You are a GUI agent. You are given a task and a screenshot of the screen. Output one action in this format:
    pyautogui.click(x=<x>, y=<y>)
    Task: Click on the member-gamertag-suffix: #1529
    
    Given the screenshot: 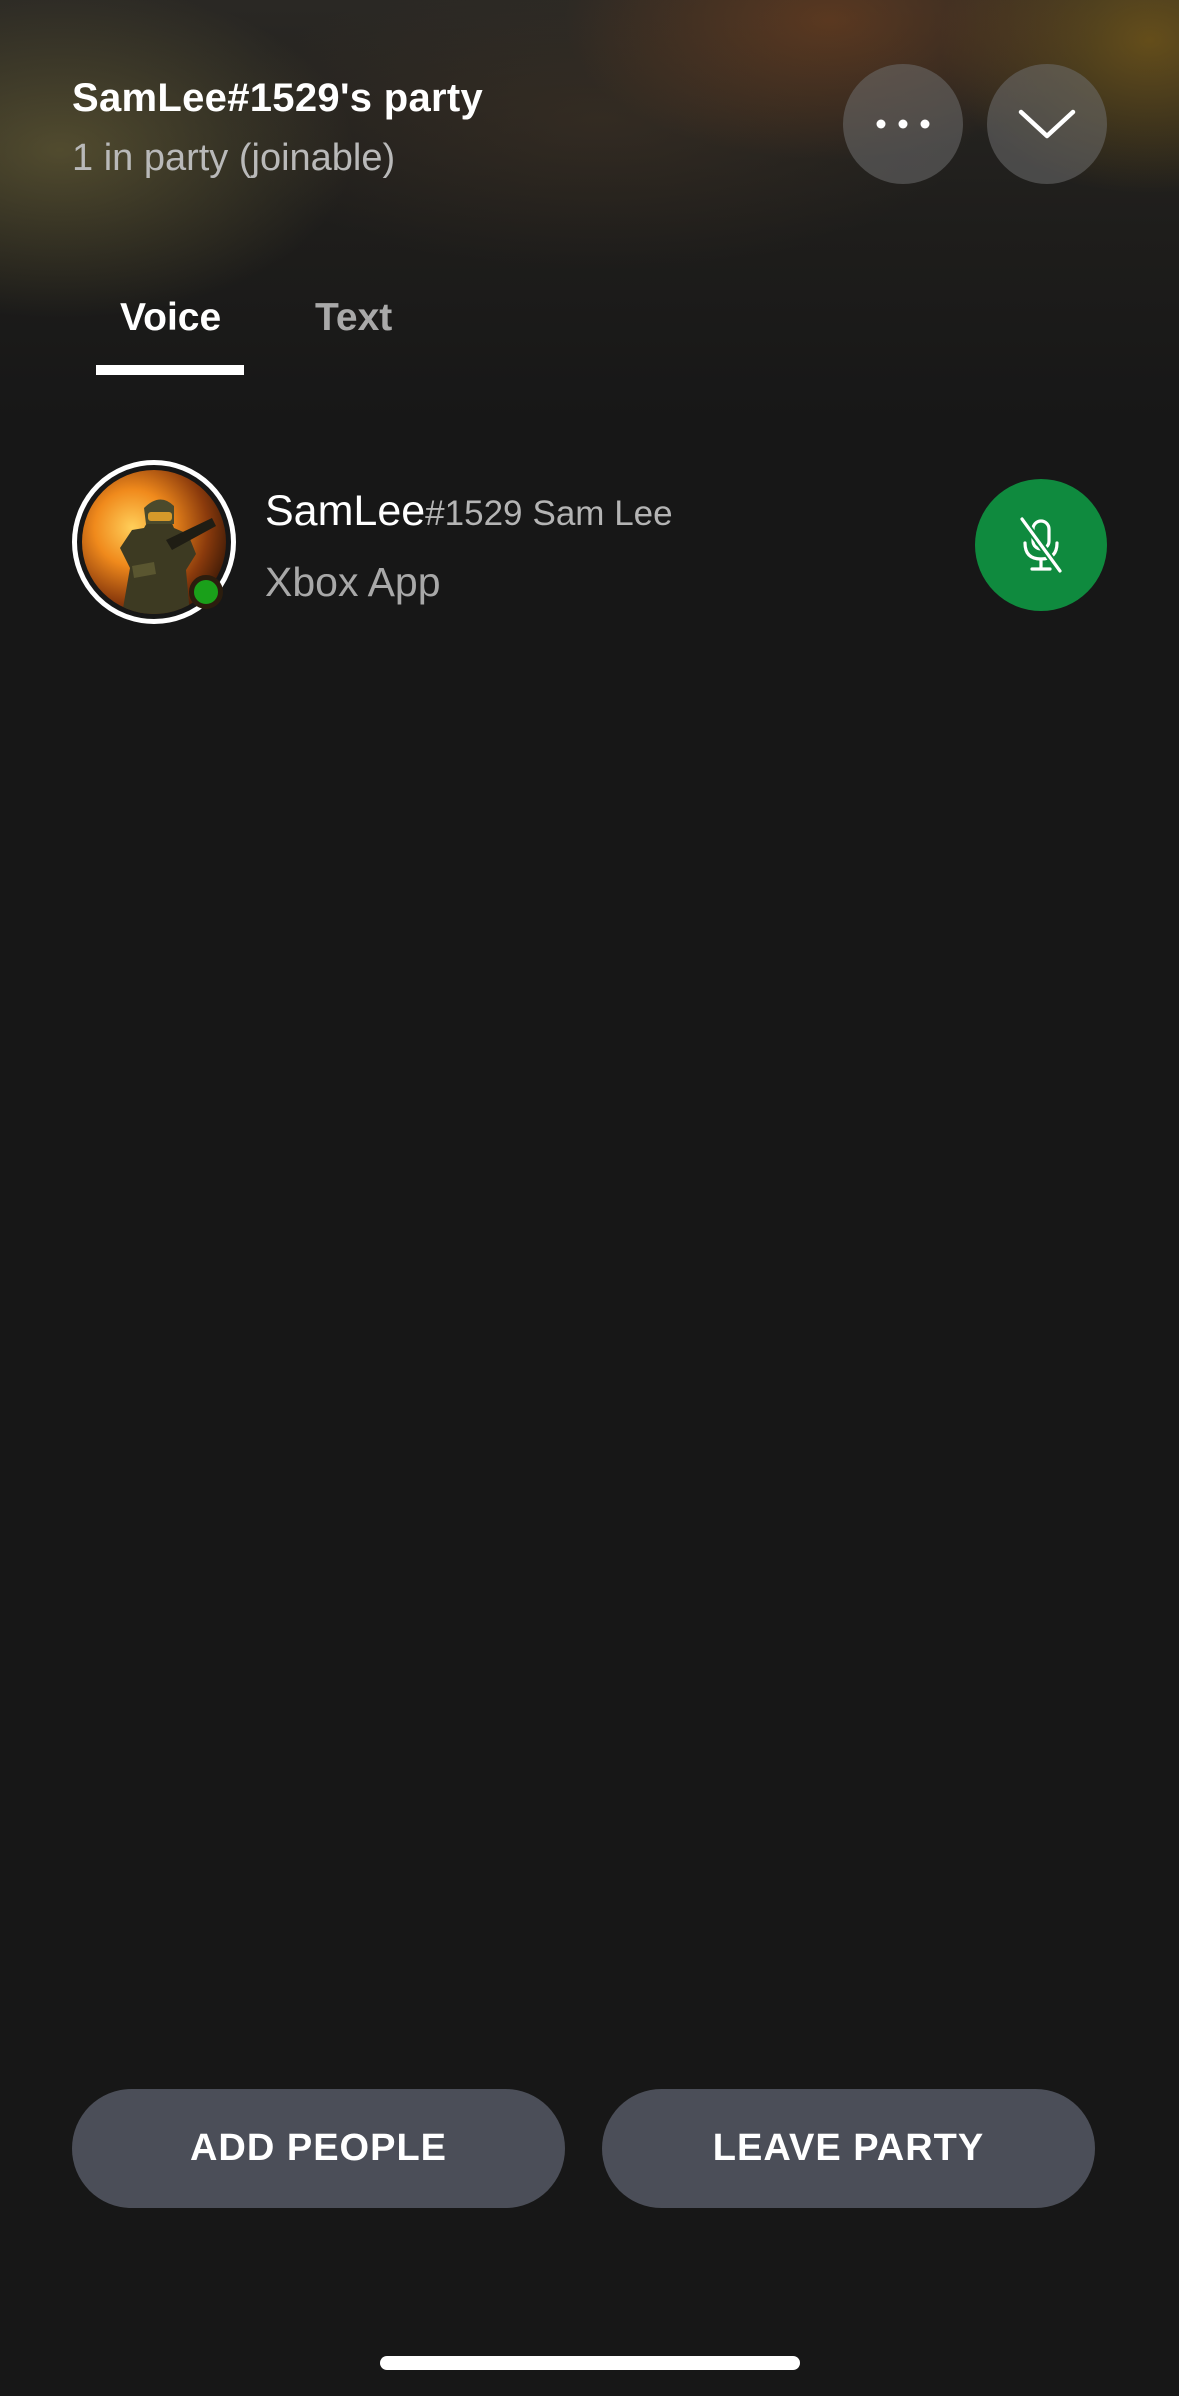 What is the action you would take?
    pyautogui.click(x=474, y=513)
    